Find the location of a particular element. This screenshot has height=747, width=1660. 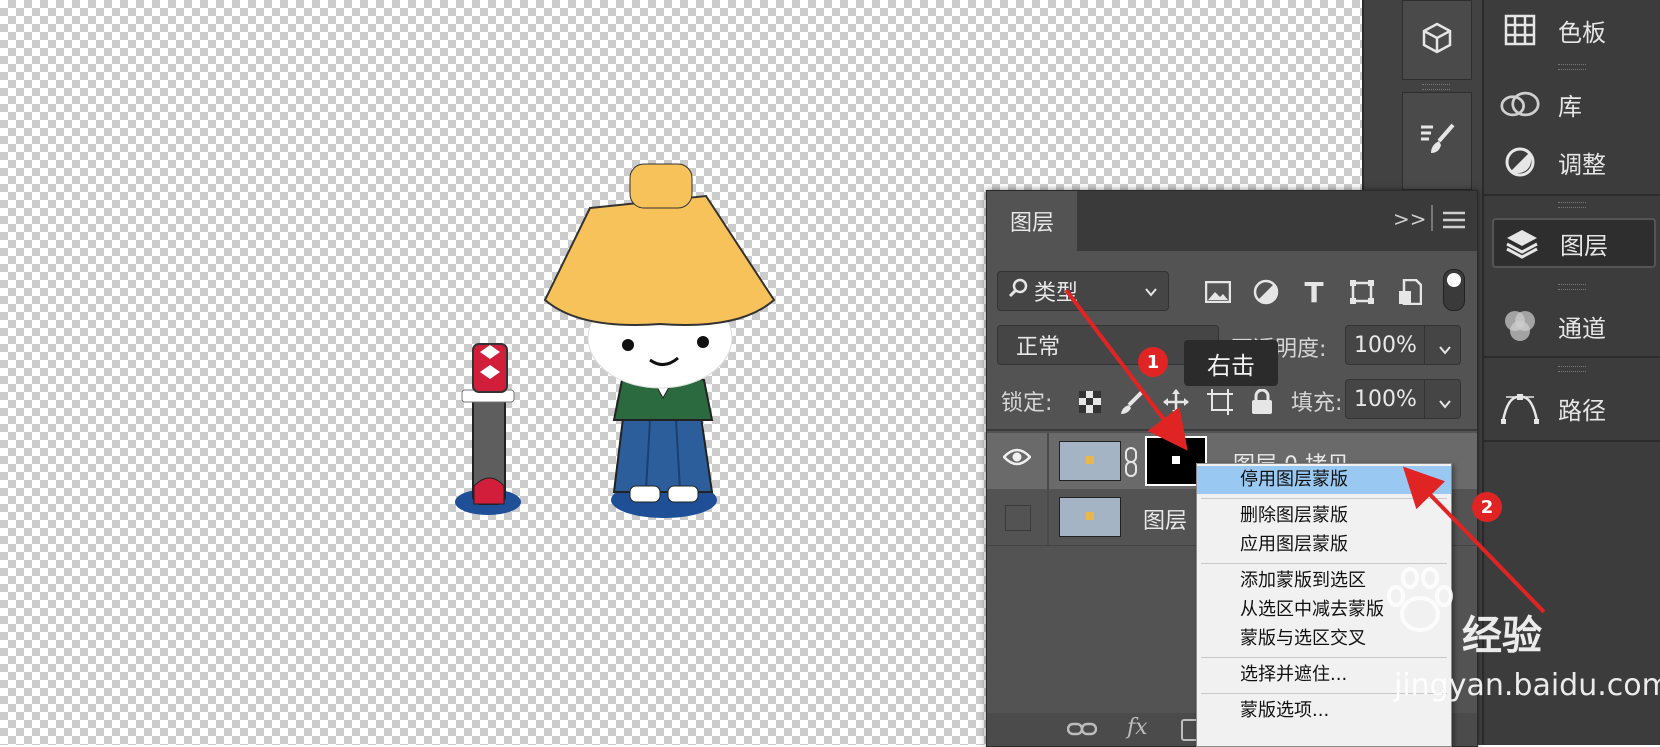

step-badge-2: 2 is located at coordinates (1487, 507).